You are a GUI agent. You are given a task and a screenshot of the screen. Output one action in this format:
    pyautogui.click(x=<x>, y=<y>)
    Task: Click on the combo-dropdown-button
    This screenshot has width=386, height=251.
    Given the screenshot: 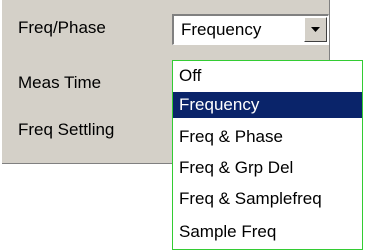 What is the action you would take?
    pyautogui.click(x=315, y=29)
    